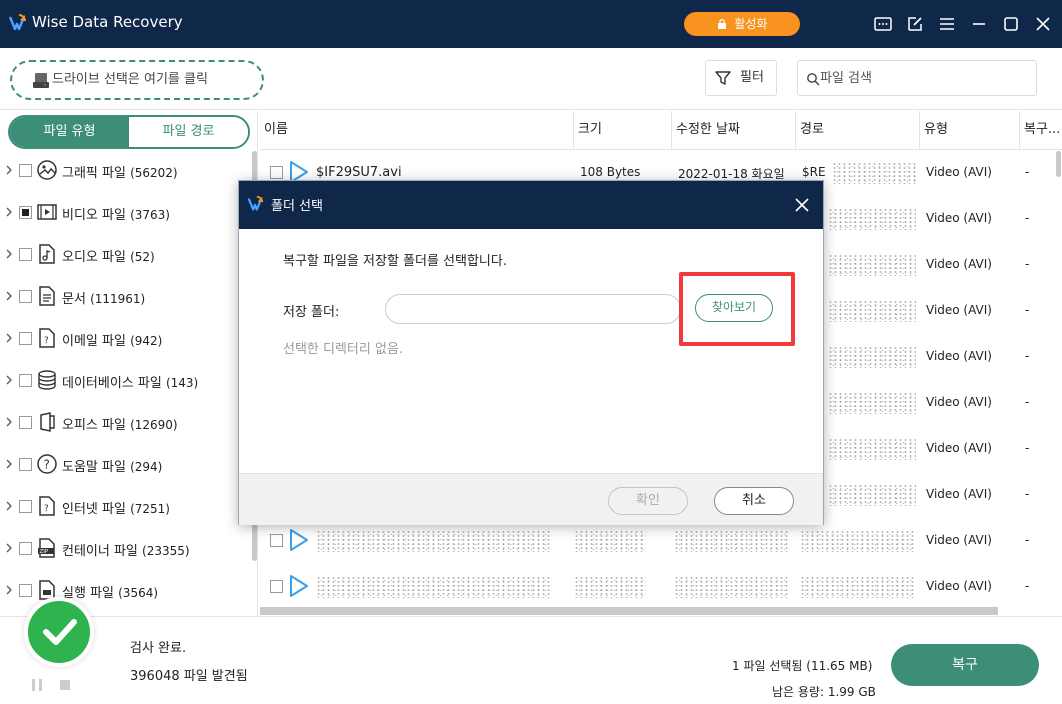  Describe the element at coordinates (802, 205) in the screenshot. I see `dialog-close-icon` at that location.